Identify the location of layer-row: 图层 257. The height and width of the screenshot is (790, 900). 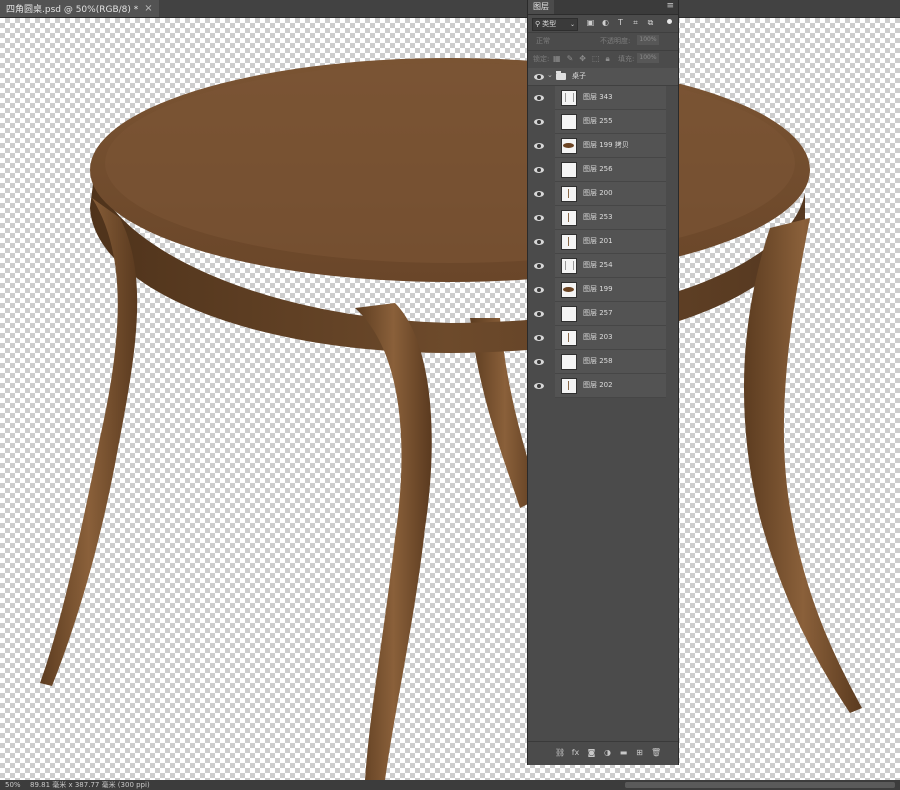
(600, 314).